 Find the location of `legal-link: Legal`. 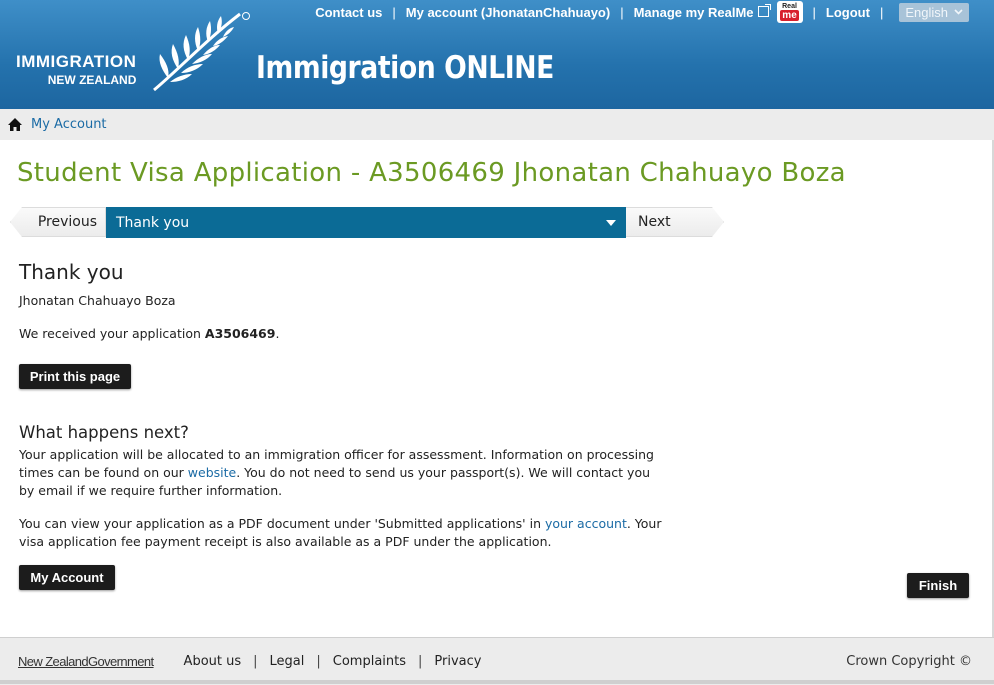

legal-link: Legal is located at coordinates (287, 661).